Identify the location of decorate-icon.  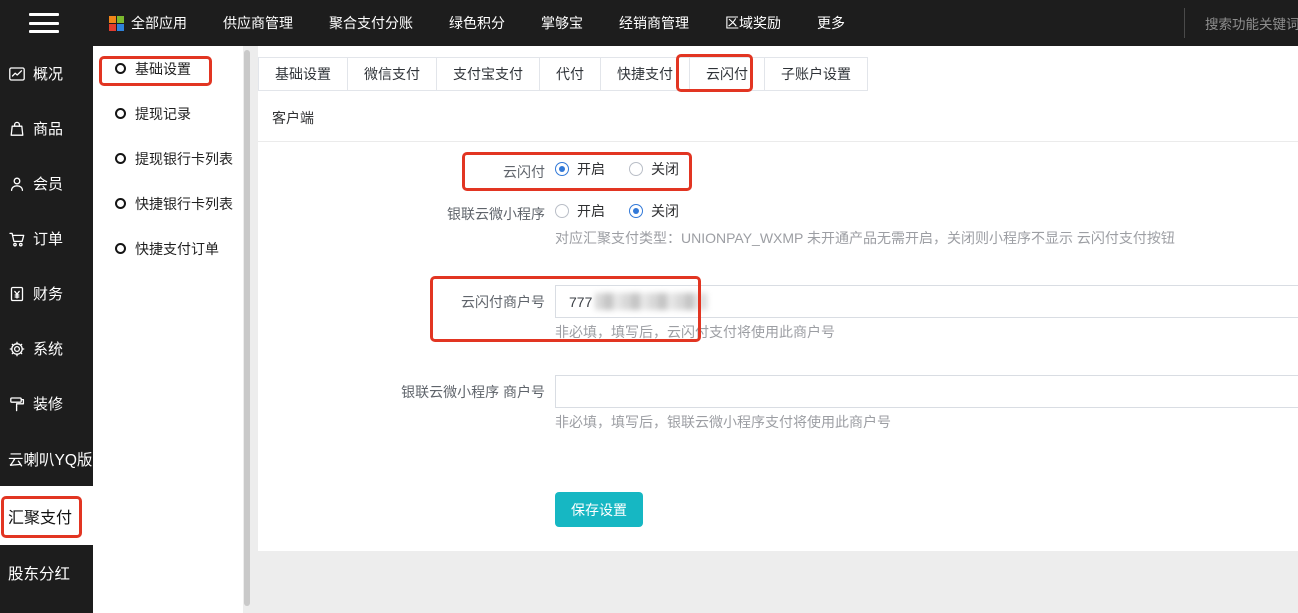
(17, 404).